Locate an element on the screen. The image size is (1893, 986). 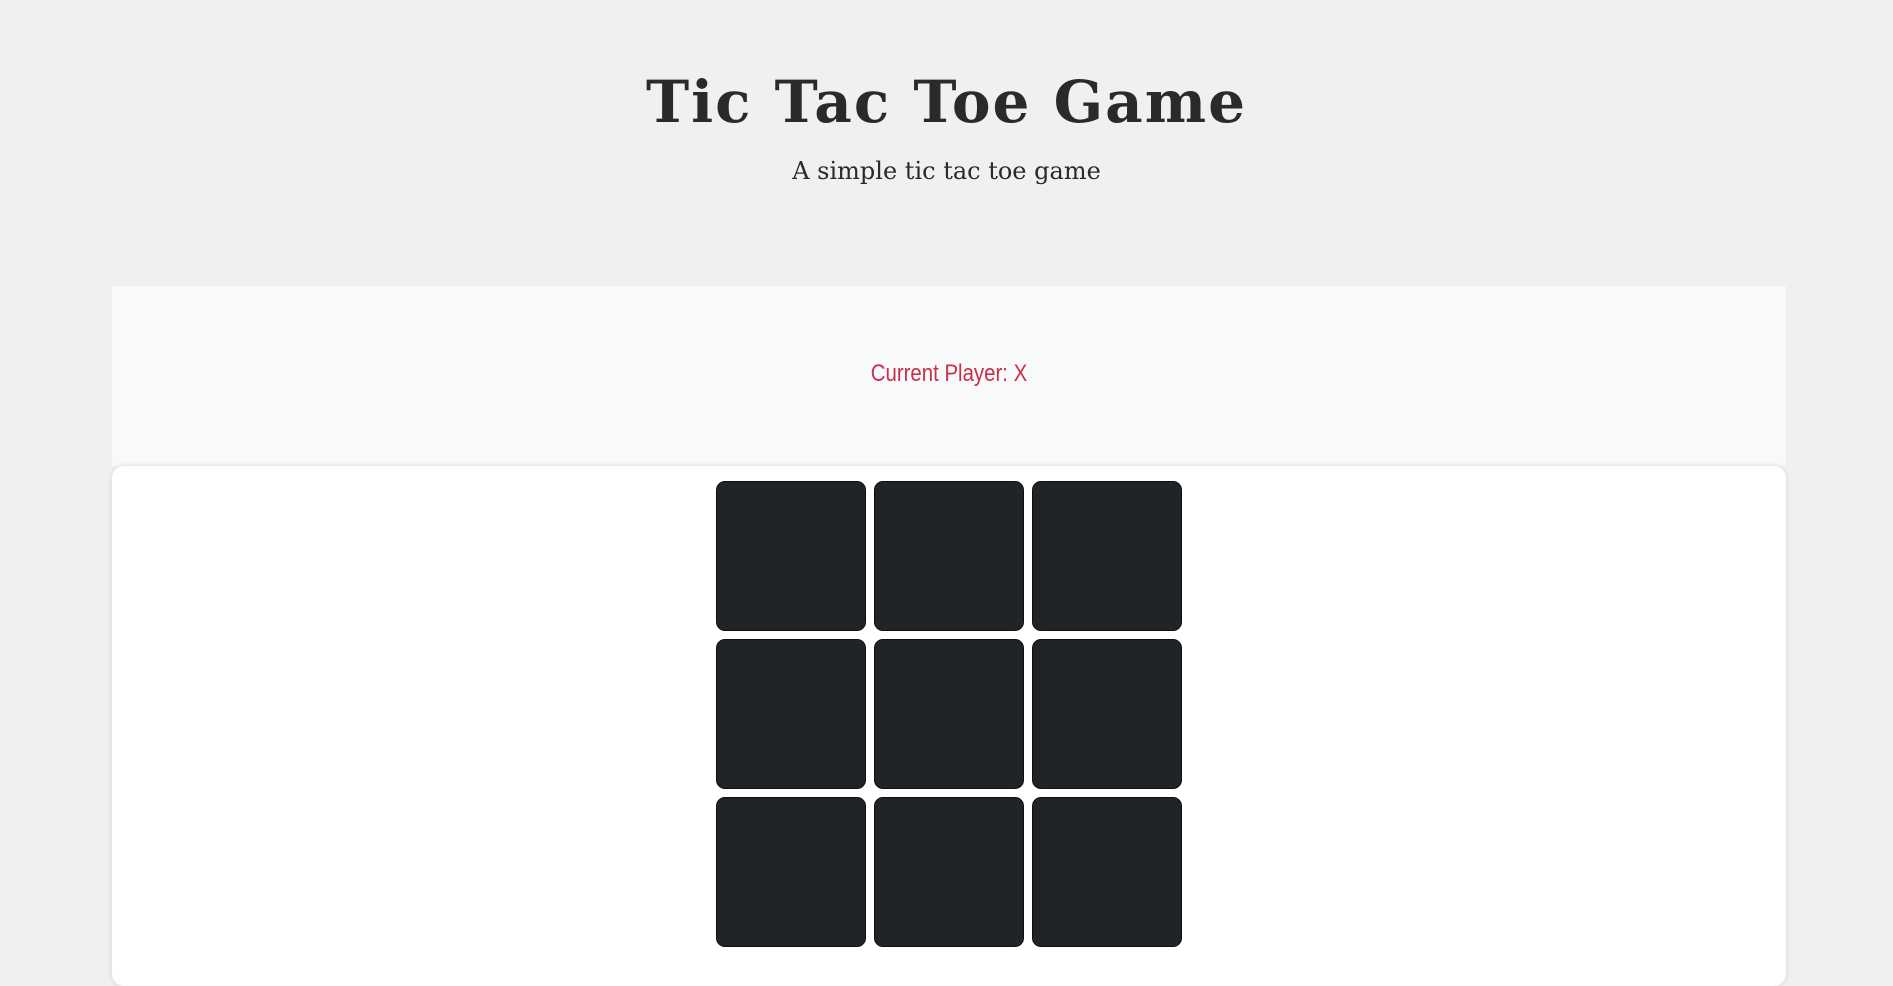
page-subtitle: A simple tic tac toe game is located at coordinates (946, 171).